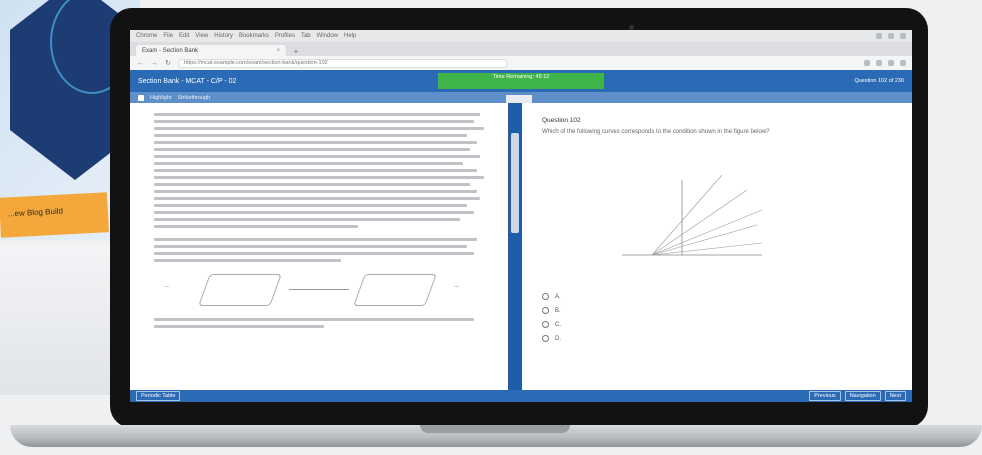 This screenshot has width=982, height=455. I want to click on navigation-button: Navigation, so click(862, 396).